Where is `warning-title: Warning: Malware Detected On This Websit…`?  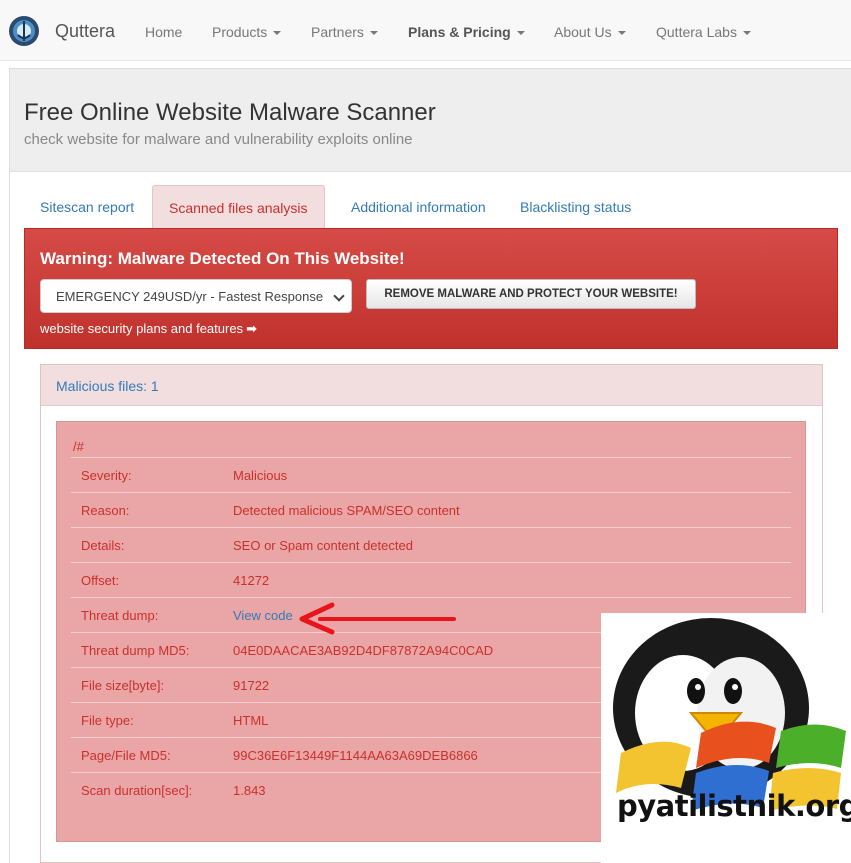 warning-title: Warning: Malware Detected On This Websit… is located at coordinates (222, 258).